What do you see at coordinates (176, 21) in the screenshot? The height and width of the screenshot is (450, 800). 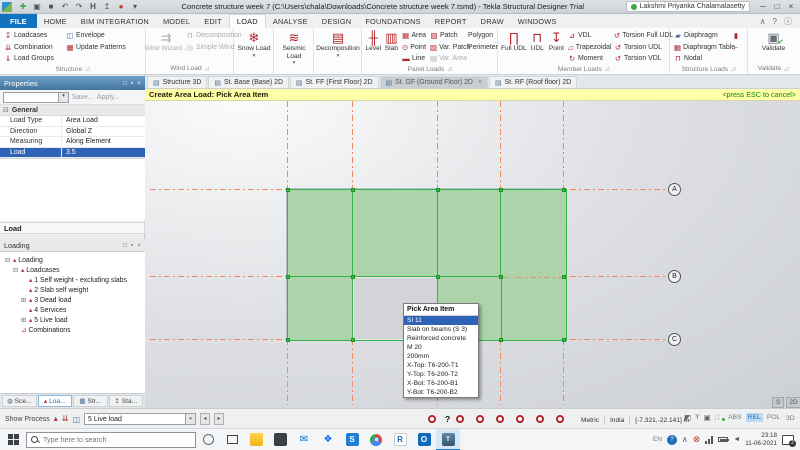 I see `ribbon-tab-model: MODEL` at bounding box center [176, 21].